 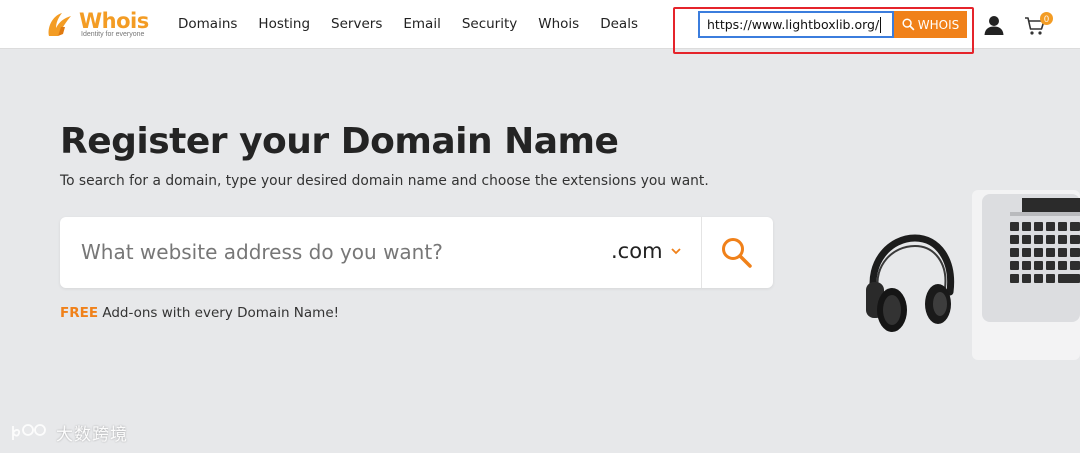 What do you see at coordinates (284, 24) in the screenshot?
I see `nav-item-hosting: Hosting` at bounding box center [284, 24].